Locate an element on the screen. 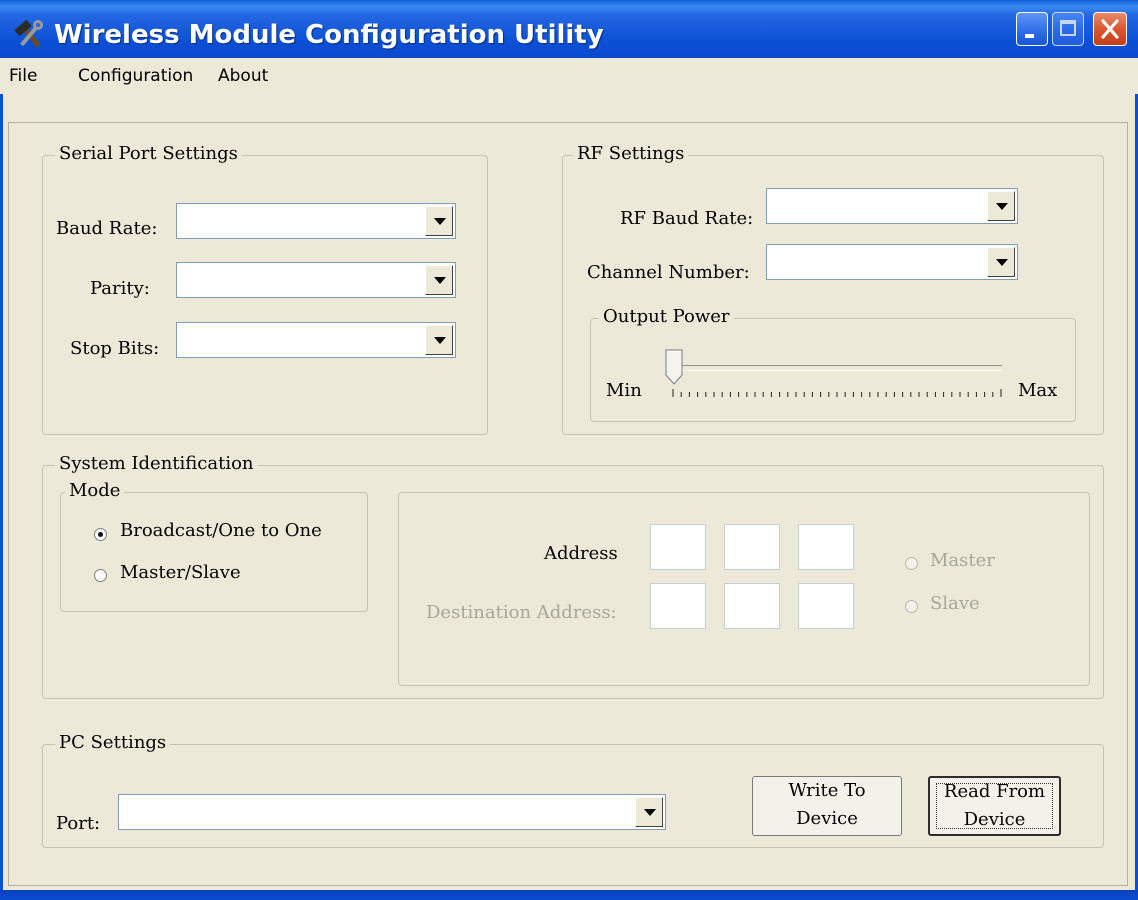 This screenshot has width=1138, height=900. output-power-legend: Output Power is located at coordinates (666, 316).